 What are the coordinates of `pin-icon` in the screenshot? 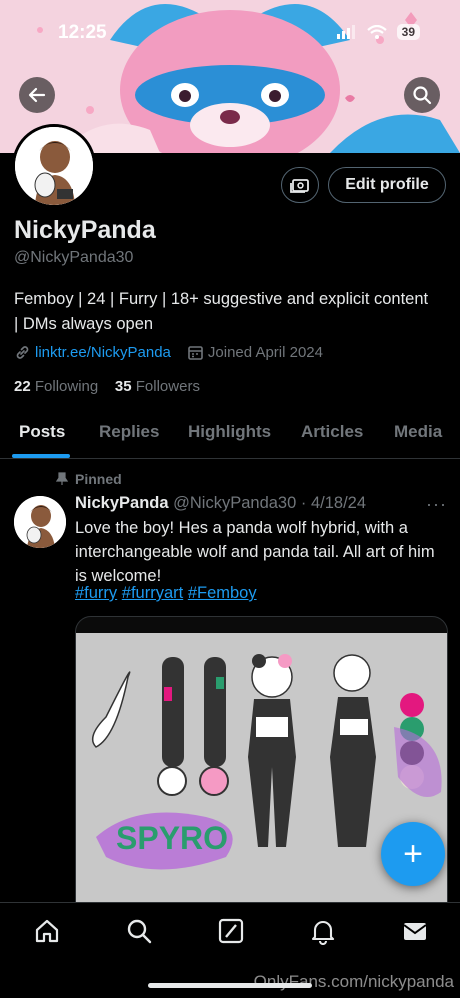 It's located at (62, 478).